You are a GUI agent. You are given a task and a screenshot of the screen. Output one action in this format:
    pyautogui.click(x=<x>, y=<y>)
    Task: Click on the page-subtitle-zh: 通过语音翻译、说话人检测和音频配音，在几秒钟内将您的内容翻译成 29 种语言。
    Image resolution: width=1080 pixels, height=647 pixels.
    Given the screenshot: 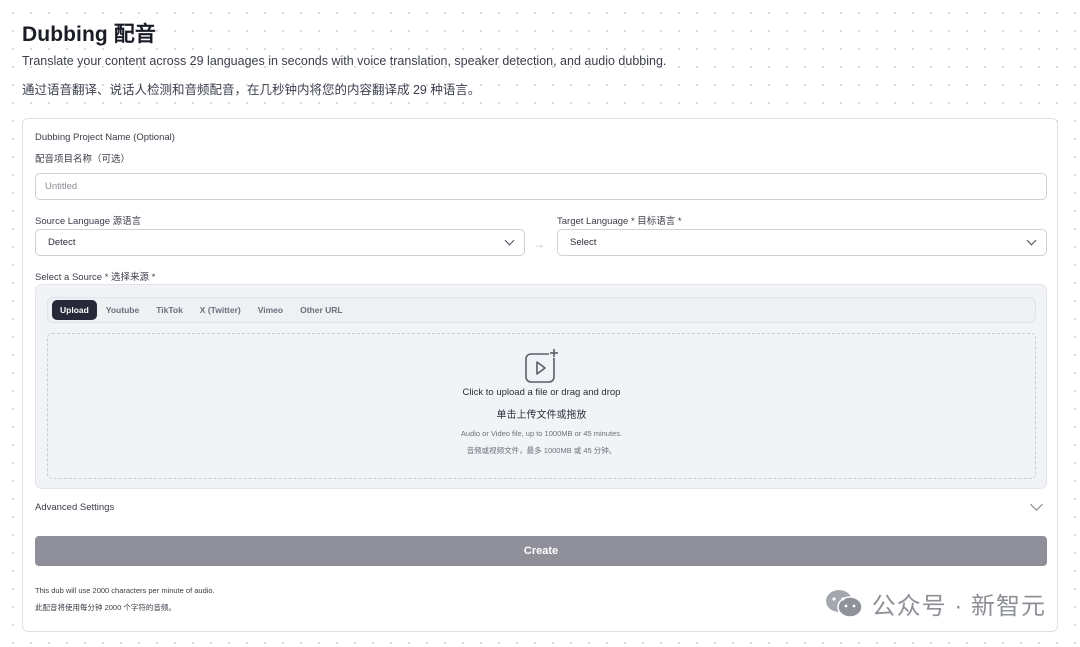 What is the action you would take?
    pyautogui.click(x=251, y=90)
    